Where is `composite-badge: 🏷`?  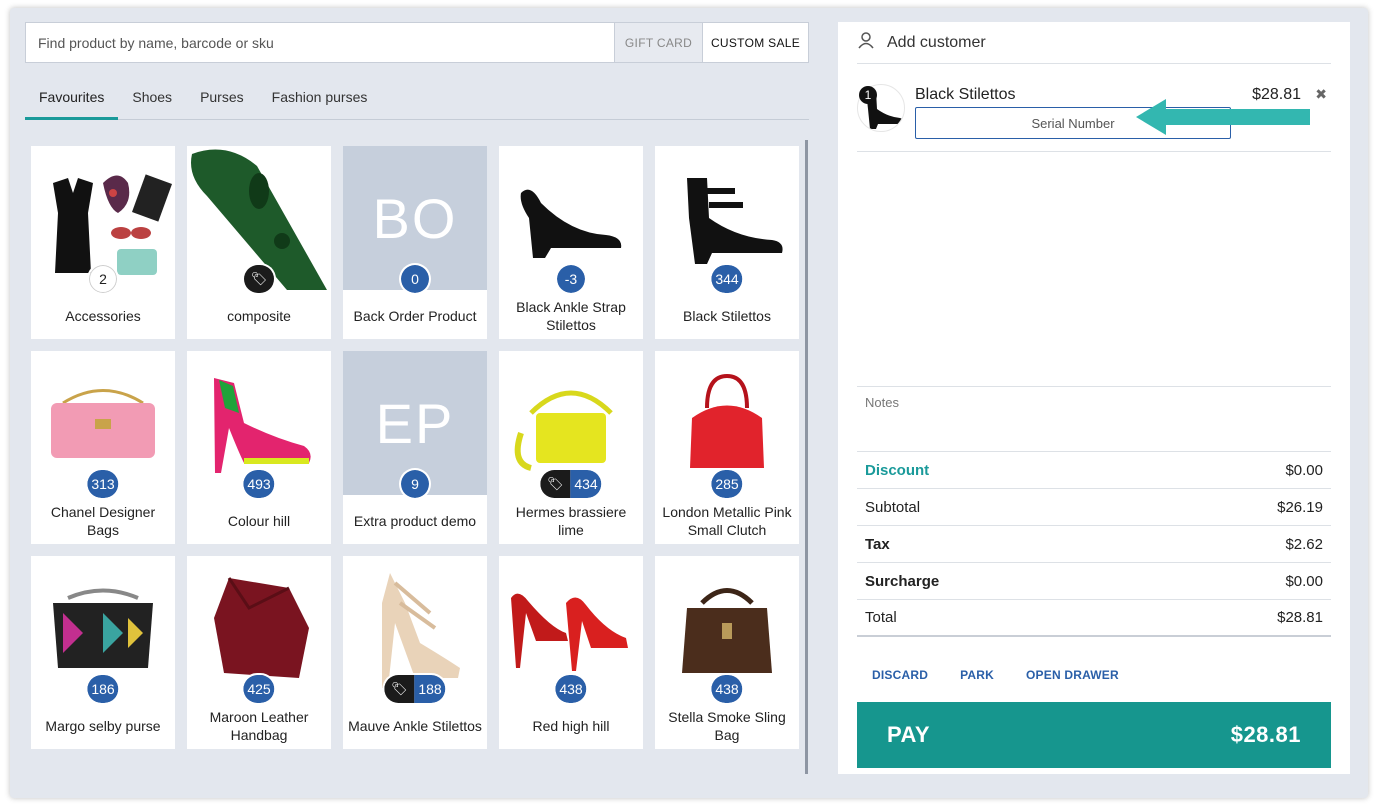
composite-badge: 🏷 is located at coordinates (259, 279).